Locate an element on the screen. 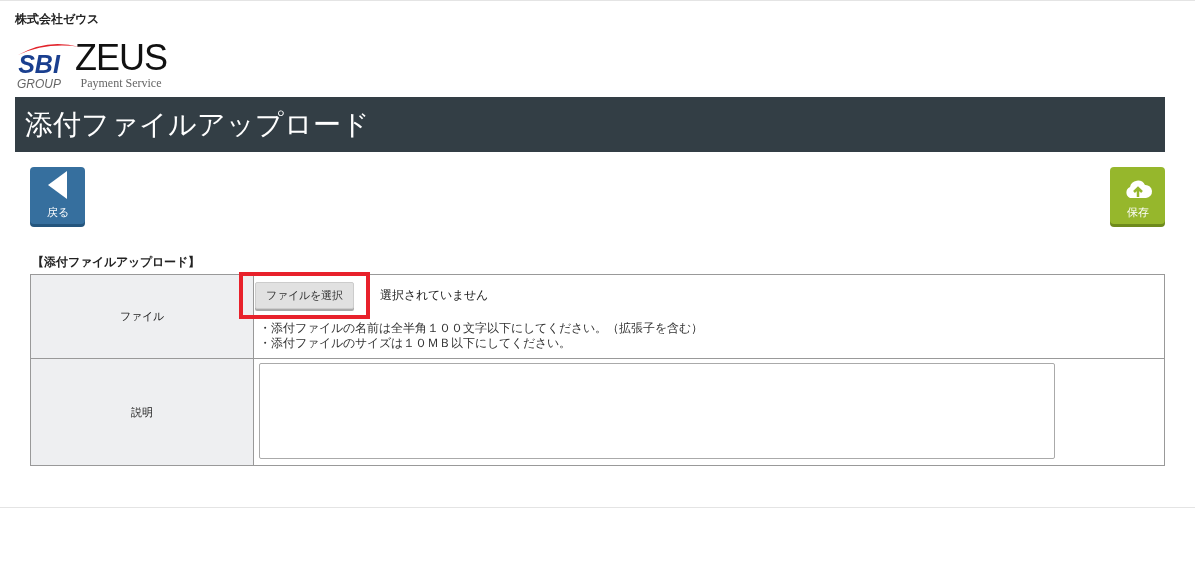 Image resolution: width=1195 pixels, height=563 pixels. back-button: 戻る is located at coordinates (57, 195).